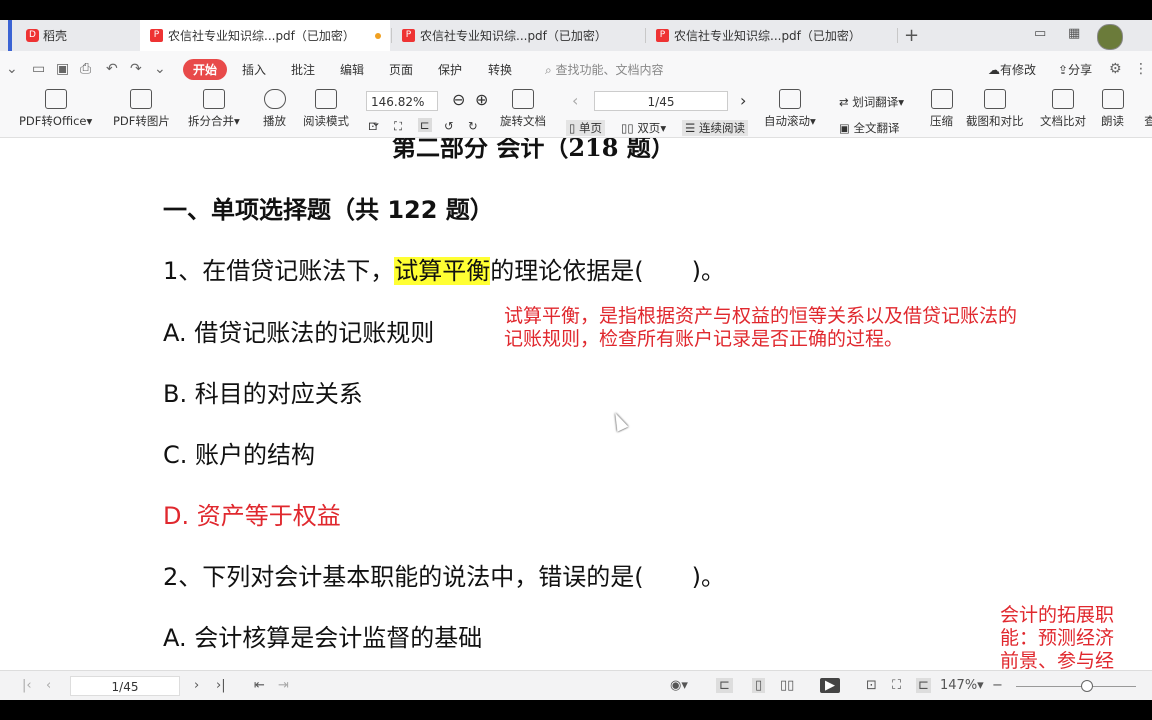  Describe the element at coordinates (1145, 109) in the screenshot. I see `more-tools-button: 查` at that location.